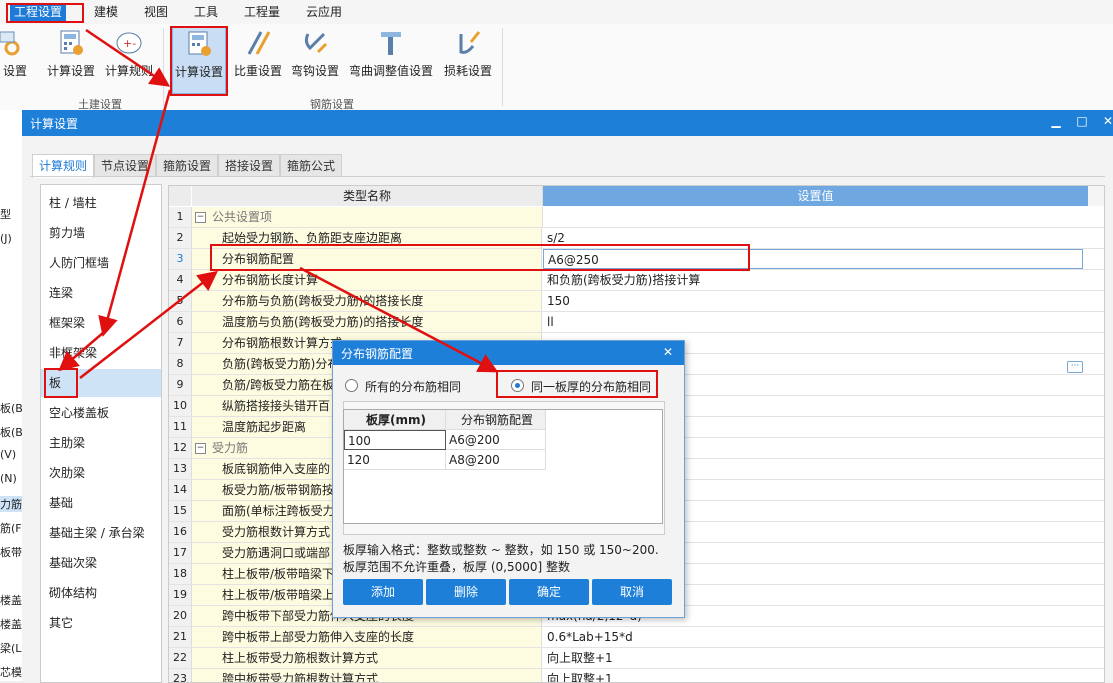  I want to click on setting-value: A6@250, so click(813, 259).